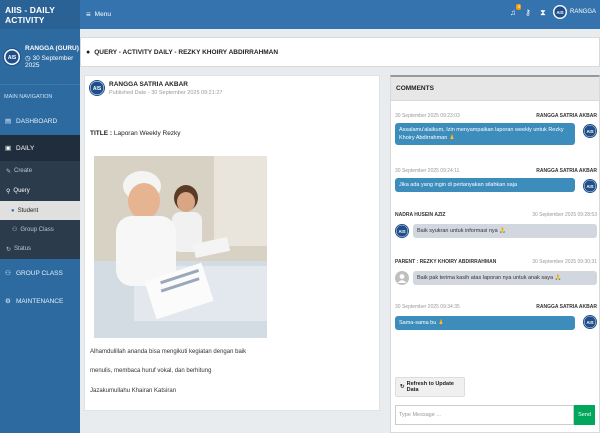 The height and width of the screenshot is (433, 600). What do you see at coordinates (583, 12) in the screenshot?
I see `top-user-name: RANGGA` at bounding box center [583, 12].